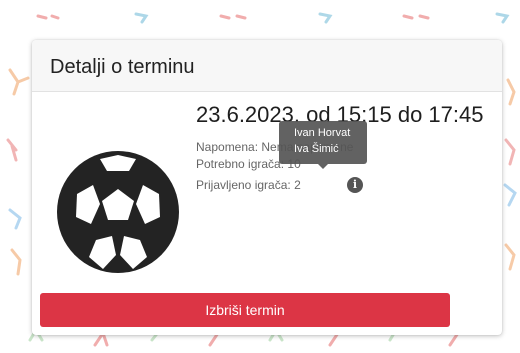 This screenshot has width=520, height=353. Describe the element at coordinates (355, 185) in the screenshot. I see `info-icon: i` at that location.